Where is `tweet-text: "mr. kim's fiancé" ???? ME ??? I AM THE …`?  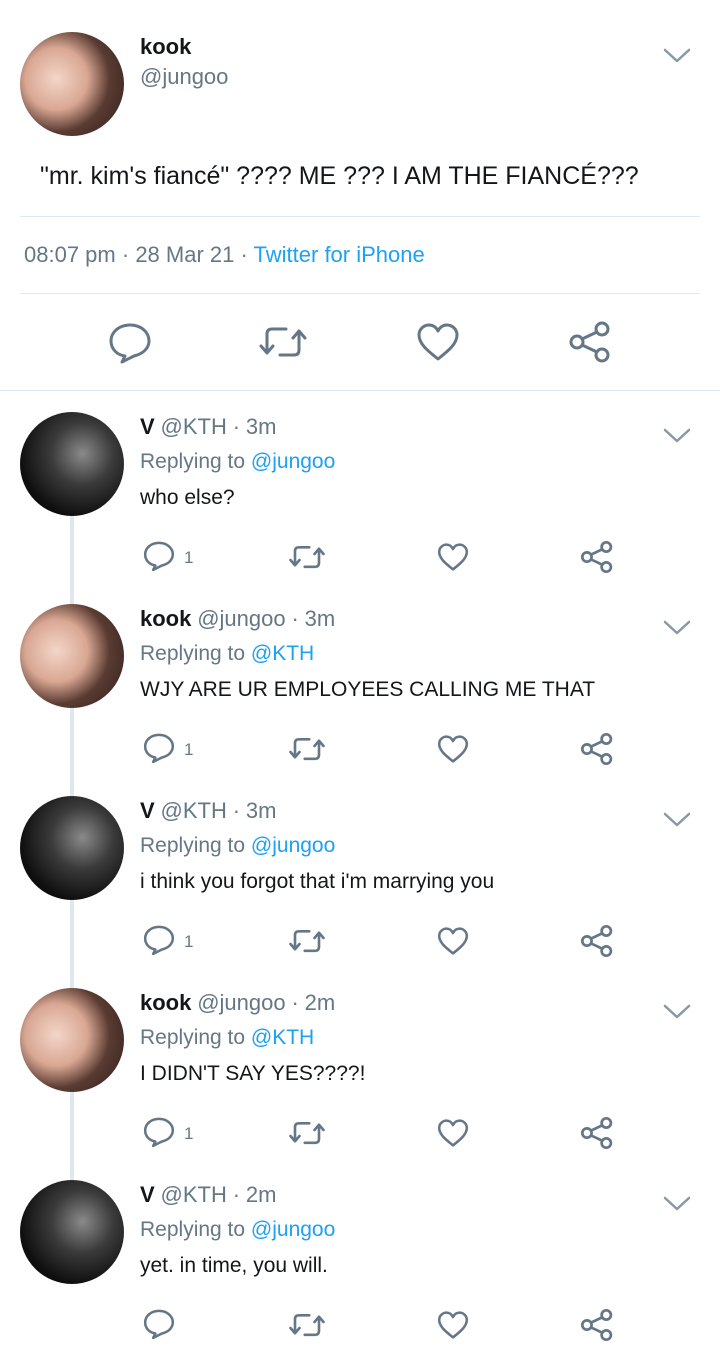
tweet-text: "mr. kim's fiancé" ???? ME ??? I AM THE … is located at coordinates (339, 176).